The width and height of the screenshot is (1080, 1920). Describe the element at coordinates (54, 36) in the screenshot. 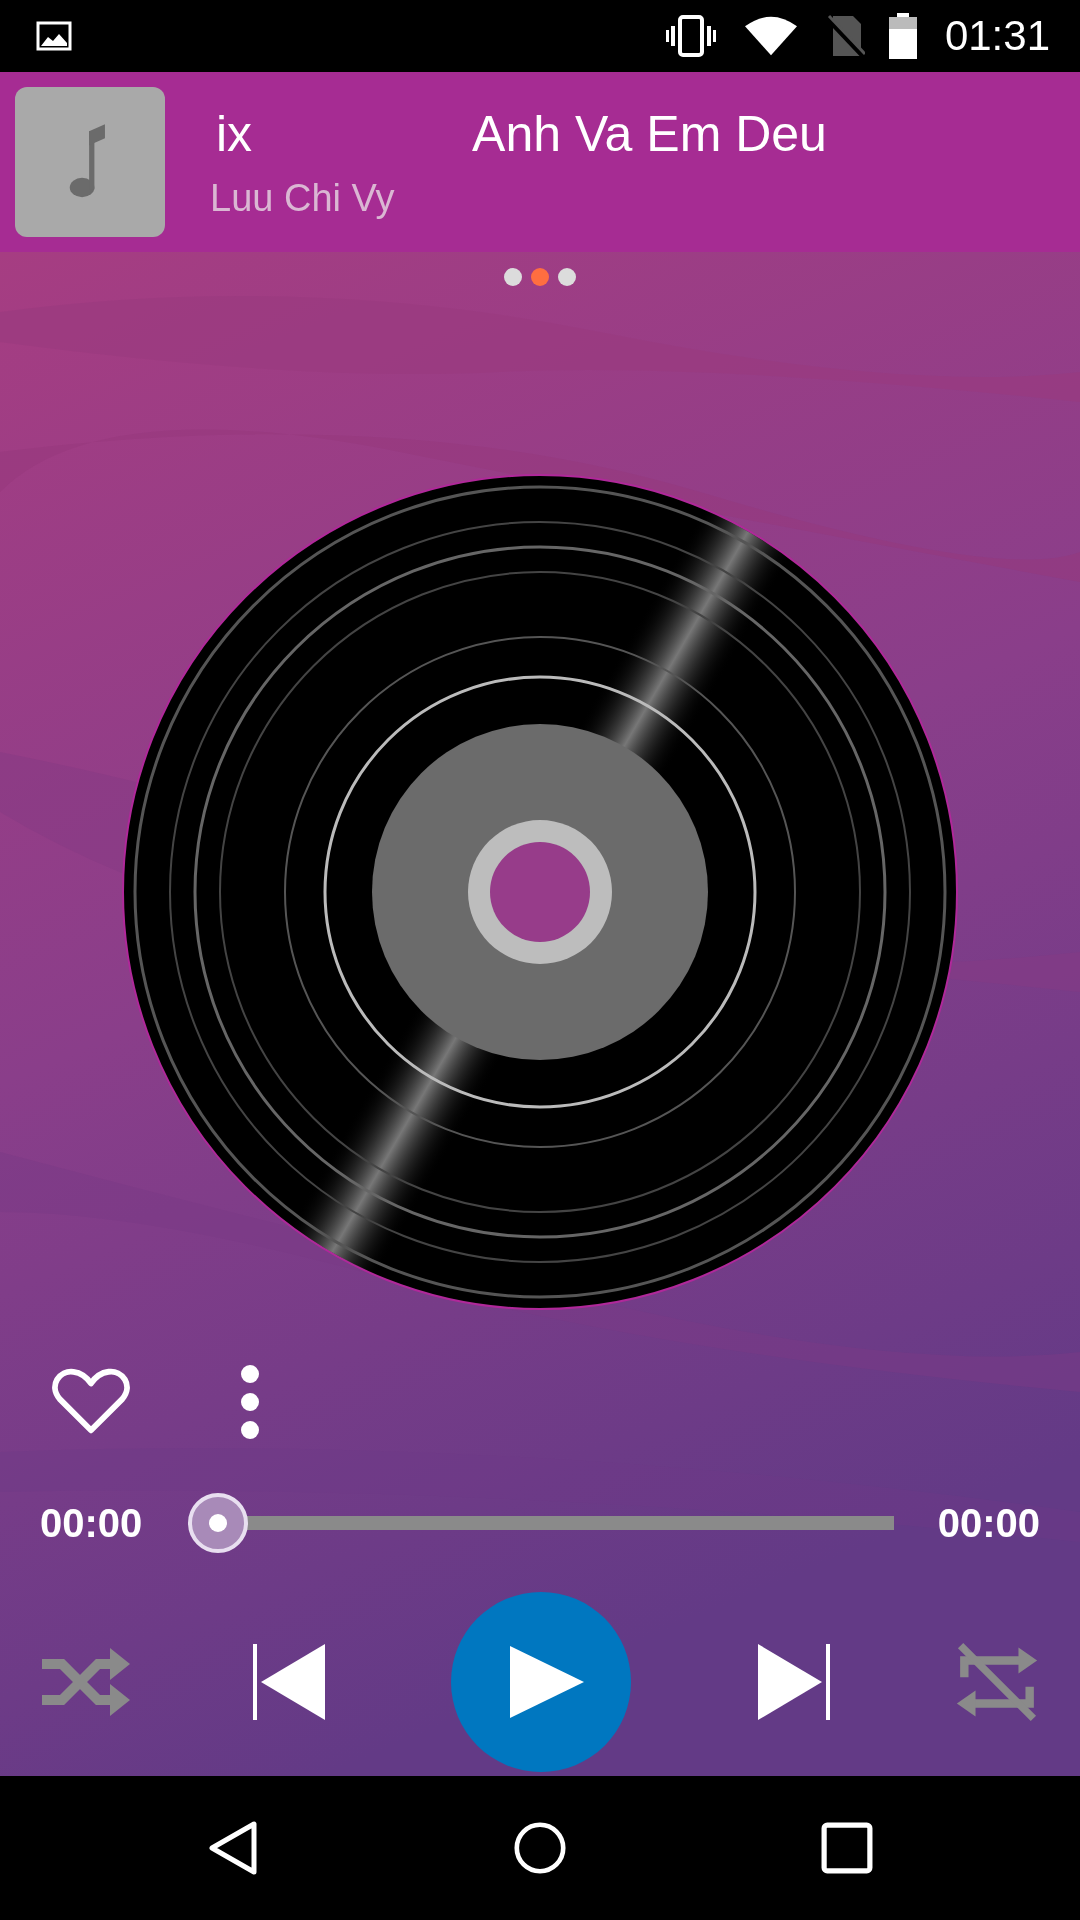

I see `image-icon` at that location.